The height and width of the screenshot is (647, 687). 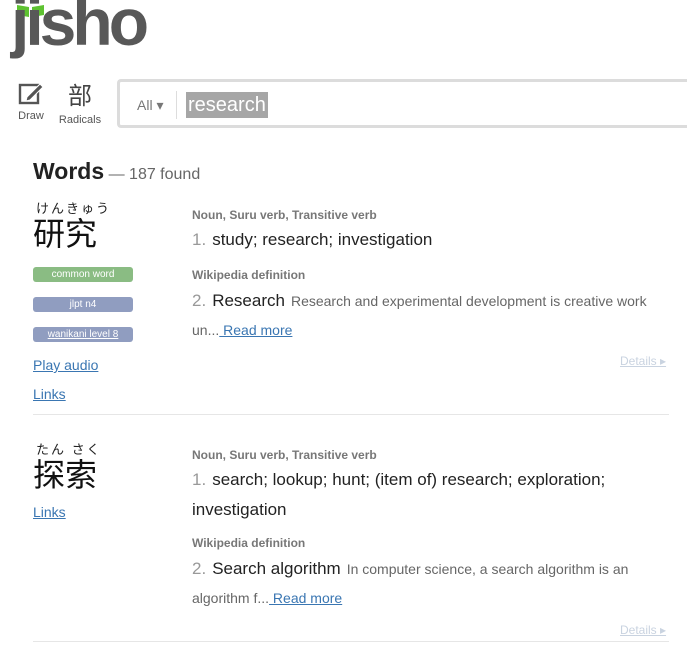 What do you see at coordinates (83, 334) in the screenshot?
I see `tag-wanikani: wanikani level 8` at bounding box center [83, 334].